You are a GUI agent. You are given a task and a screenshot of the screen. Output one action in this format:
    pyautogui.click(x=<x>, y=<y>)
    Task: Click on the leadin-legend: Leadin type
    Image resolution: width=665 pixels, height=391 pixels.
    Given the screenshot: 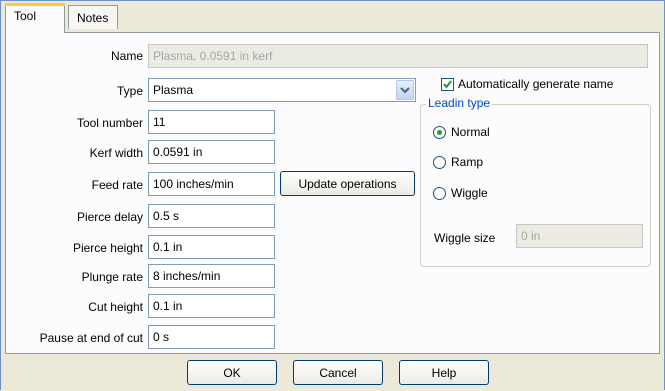 What is the action you would take?
    pyautogui.click(x=459, y=103)
    